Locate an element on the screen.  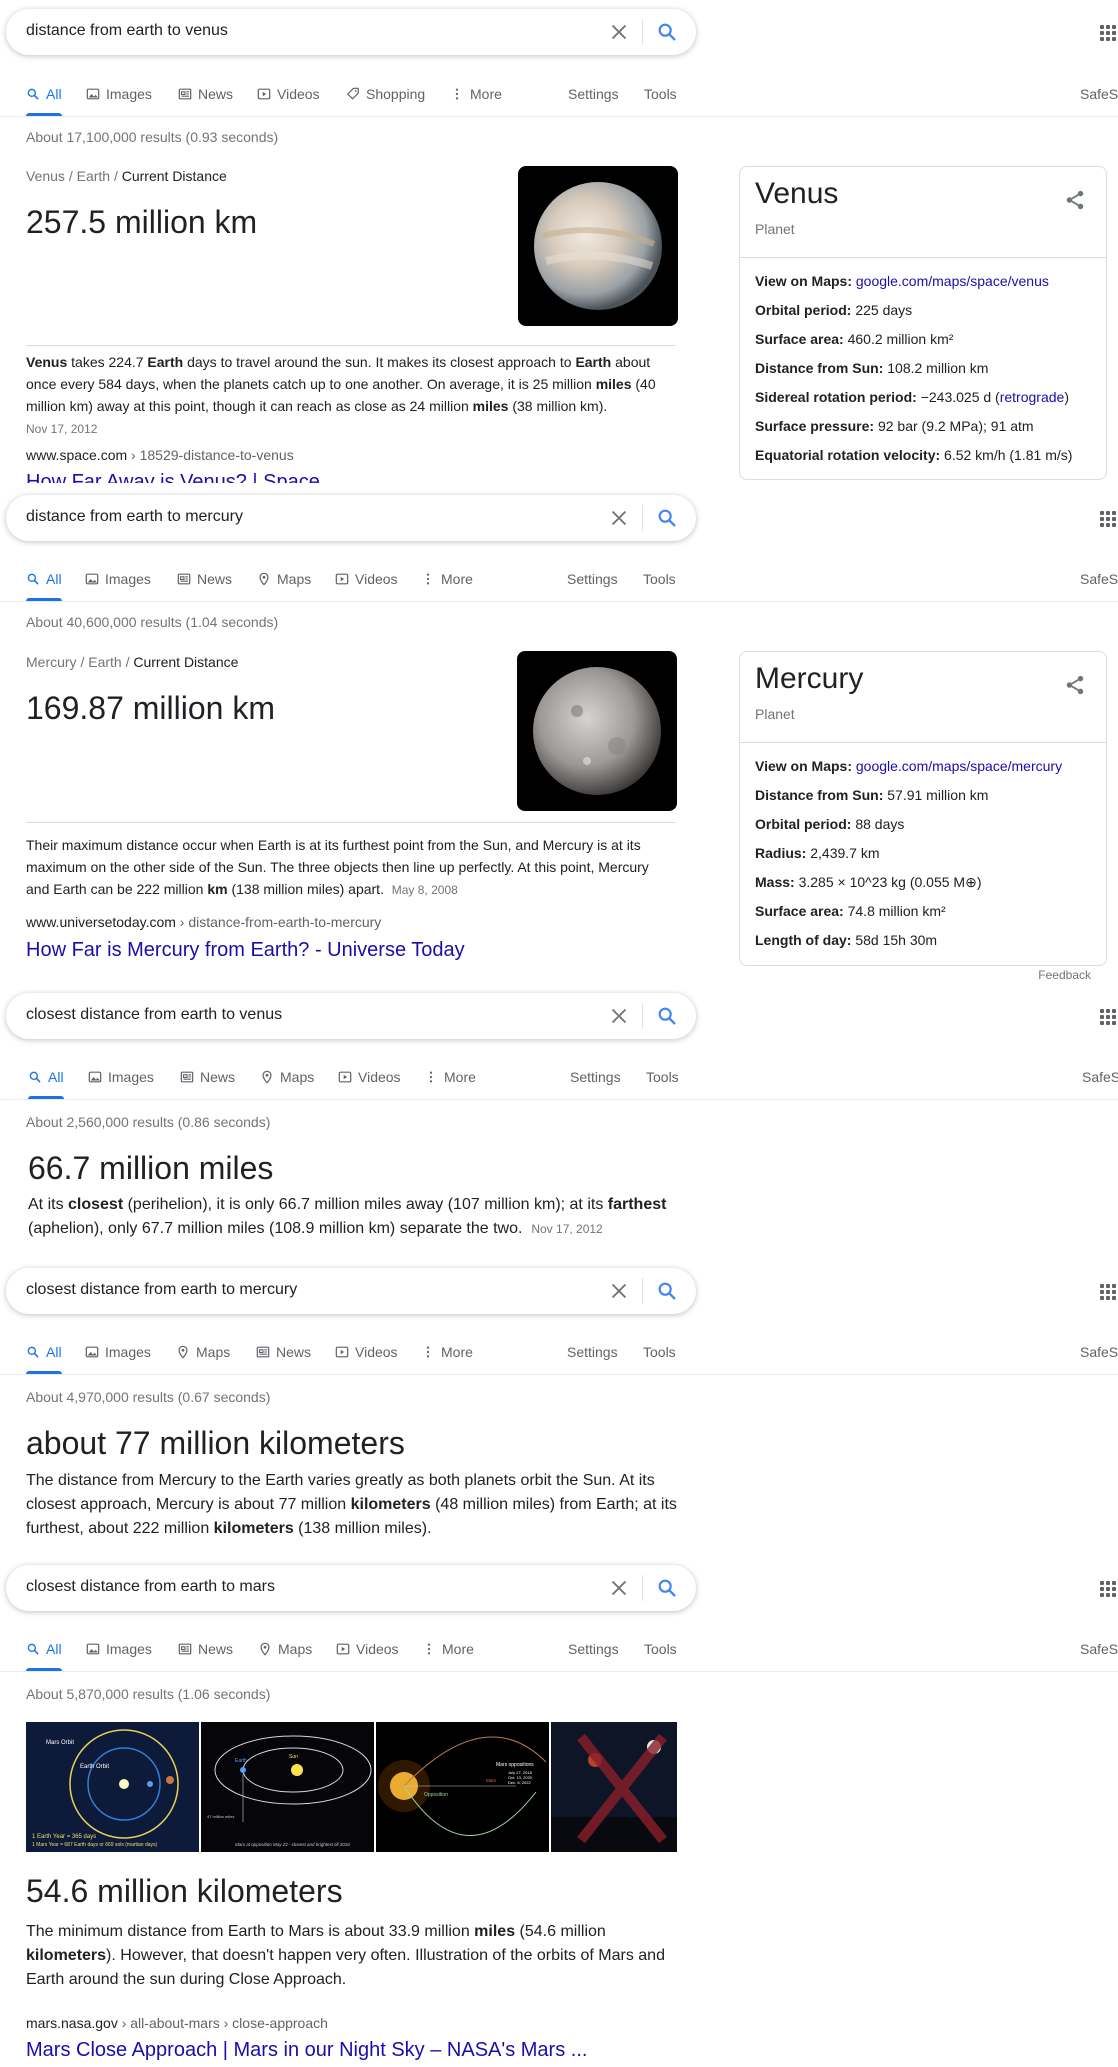
tab-shopping: Shopping is located at coordinates (385, 94).